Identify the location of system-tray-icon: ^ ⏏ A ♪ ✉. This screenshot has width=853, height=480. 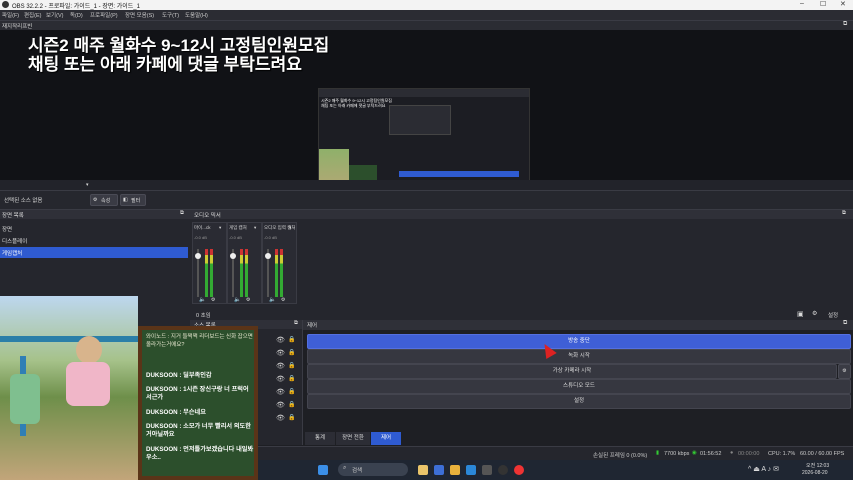
(763, 469).